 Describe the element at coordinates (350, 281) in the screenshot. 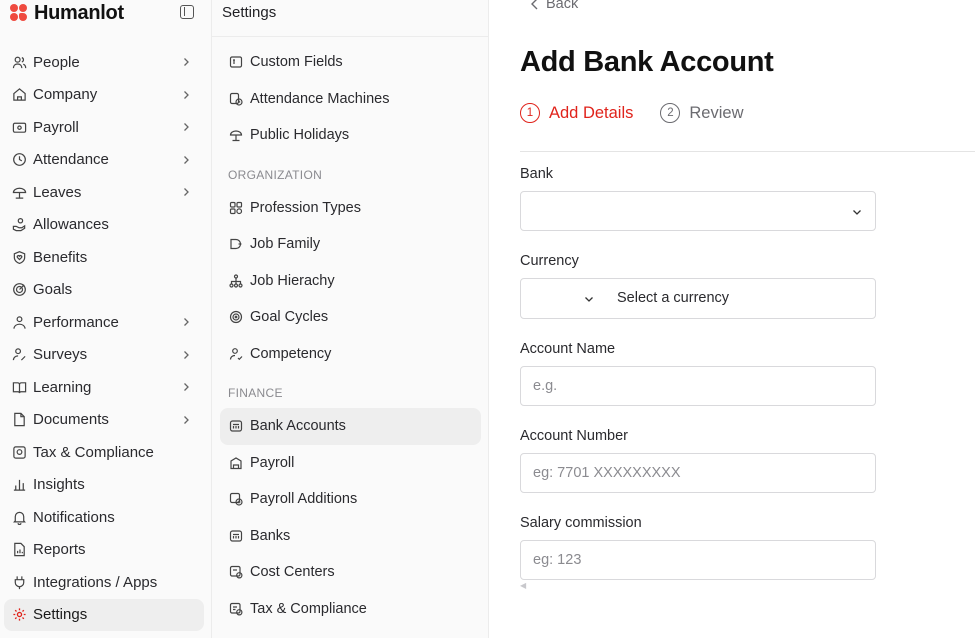

I see `settings-item-job-hierarchy: Job Hierachy` at that location.